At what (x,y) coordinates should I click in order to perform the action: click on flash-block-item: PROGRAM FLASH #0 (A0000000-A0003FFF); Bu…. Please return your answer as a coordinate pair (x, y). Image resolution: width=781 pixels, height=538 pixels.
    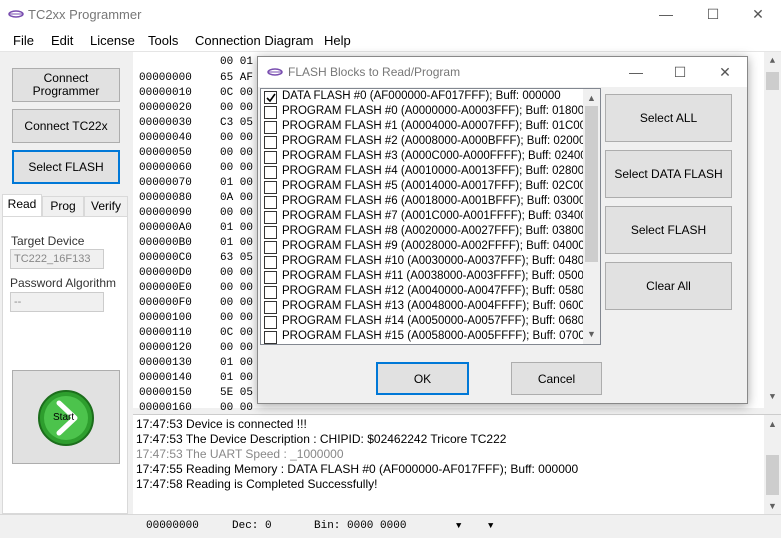
    Looking at the image, I should click on (427, 112).